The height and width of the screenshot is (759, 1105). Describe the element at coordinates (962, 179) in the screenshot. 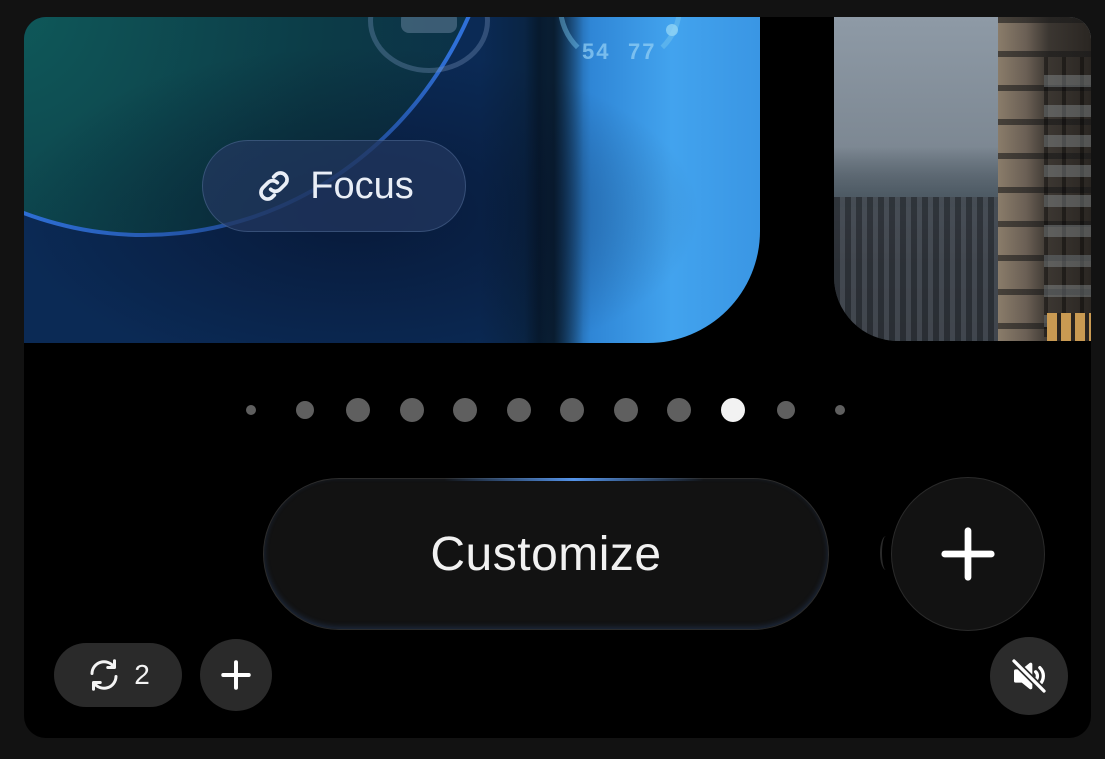

I see `wallpaper-card-city` at that location.